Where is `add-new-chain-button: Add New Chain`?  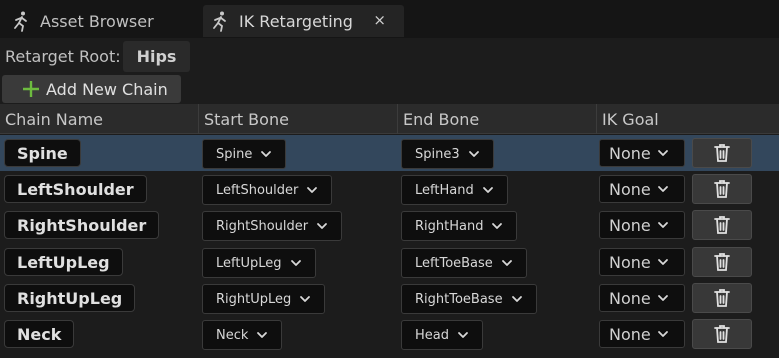 add-new-chain-button: Add New Chain is located at coordinates (91, 89).